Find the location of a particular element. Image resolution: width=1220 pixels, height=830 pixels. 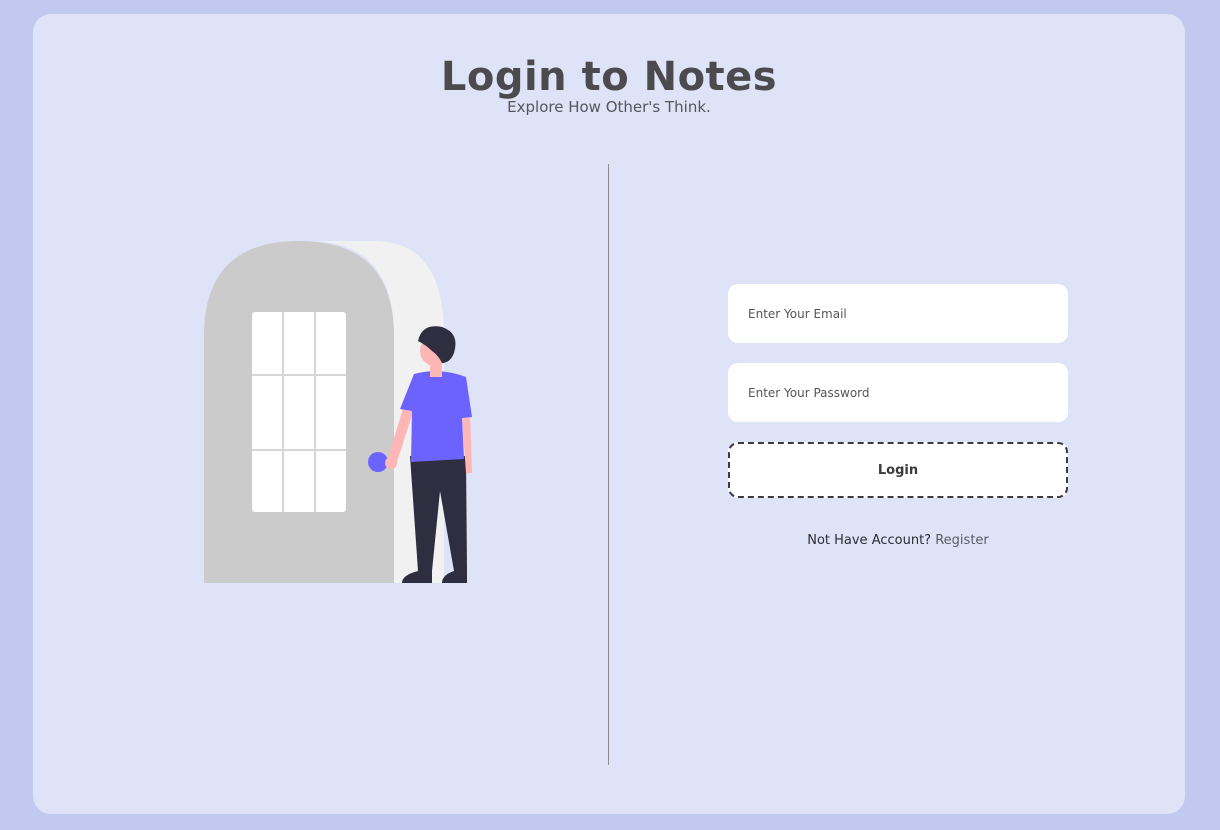

door-knob is located at coordinates (378, 462).